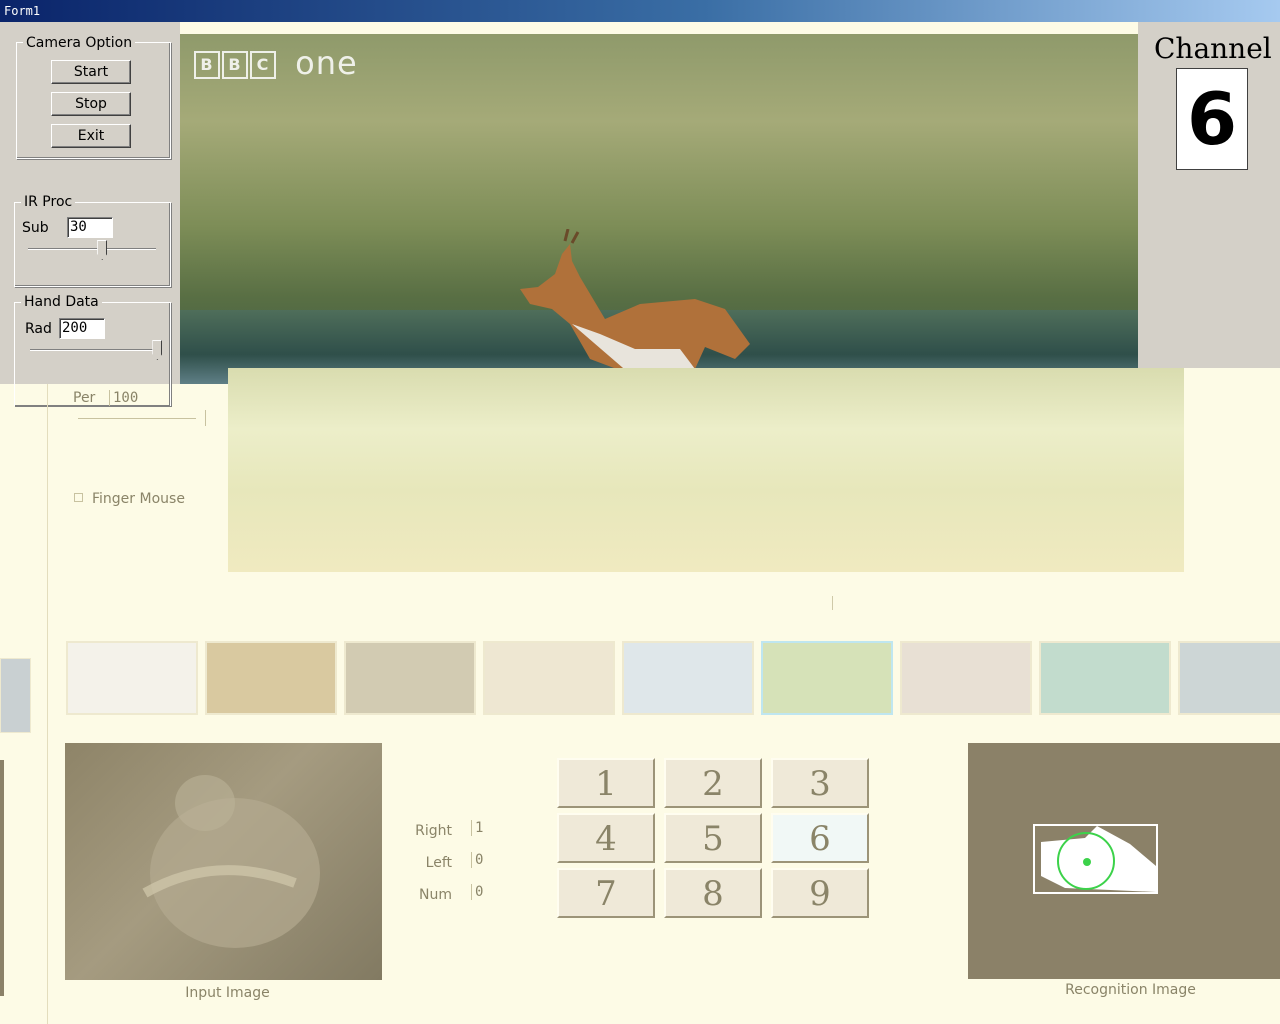  I want to click on keypad-button-8: 8, so click(713, 893).